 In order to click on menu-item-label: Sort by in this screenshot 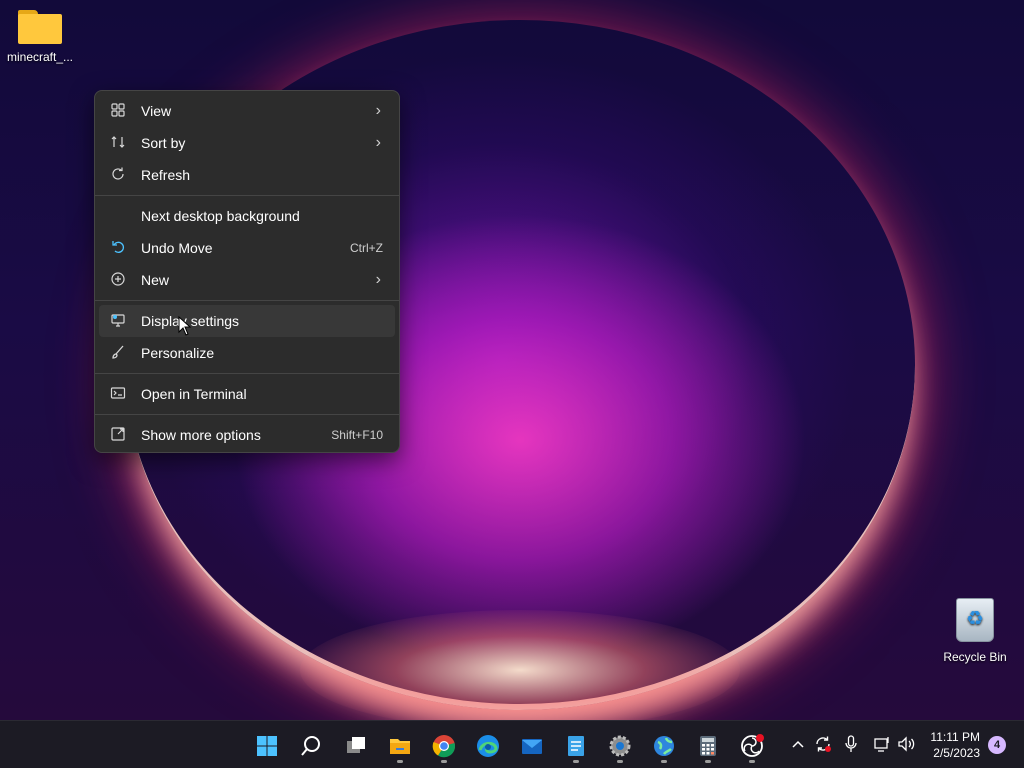, I will do `click(163, 143)`.